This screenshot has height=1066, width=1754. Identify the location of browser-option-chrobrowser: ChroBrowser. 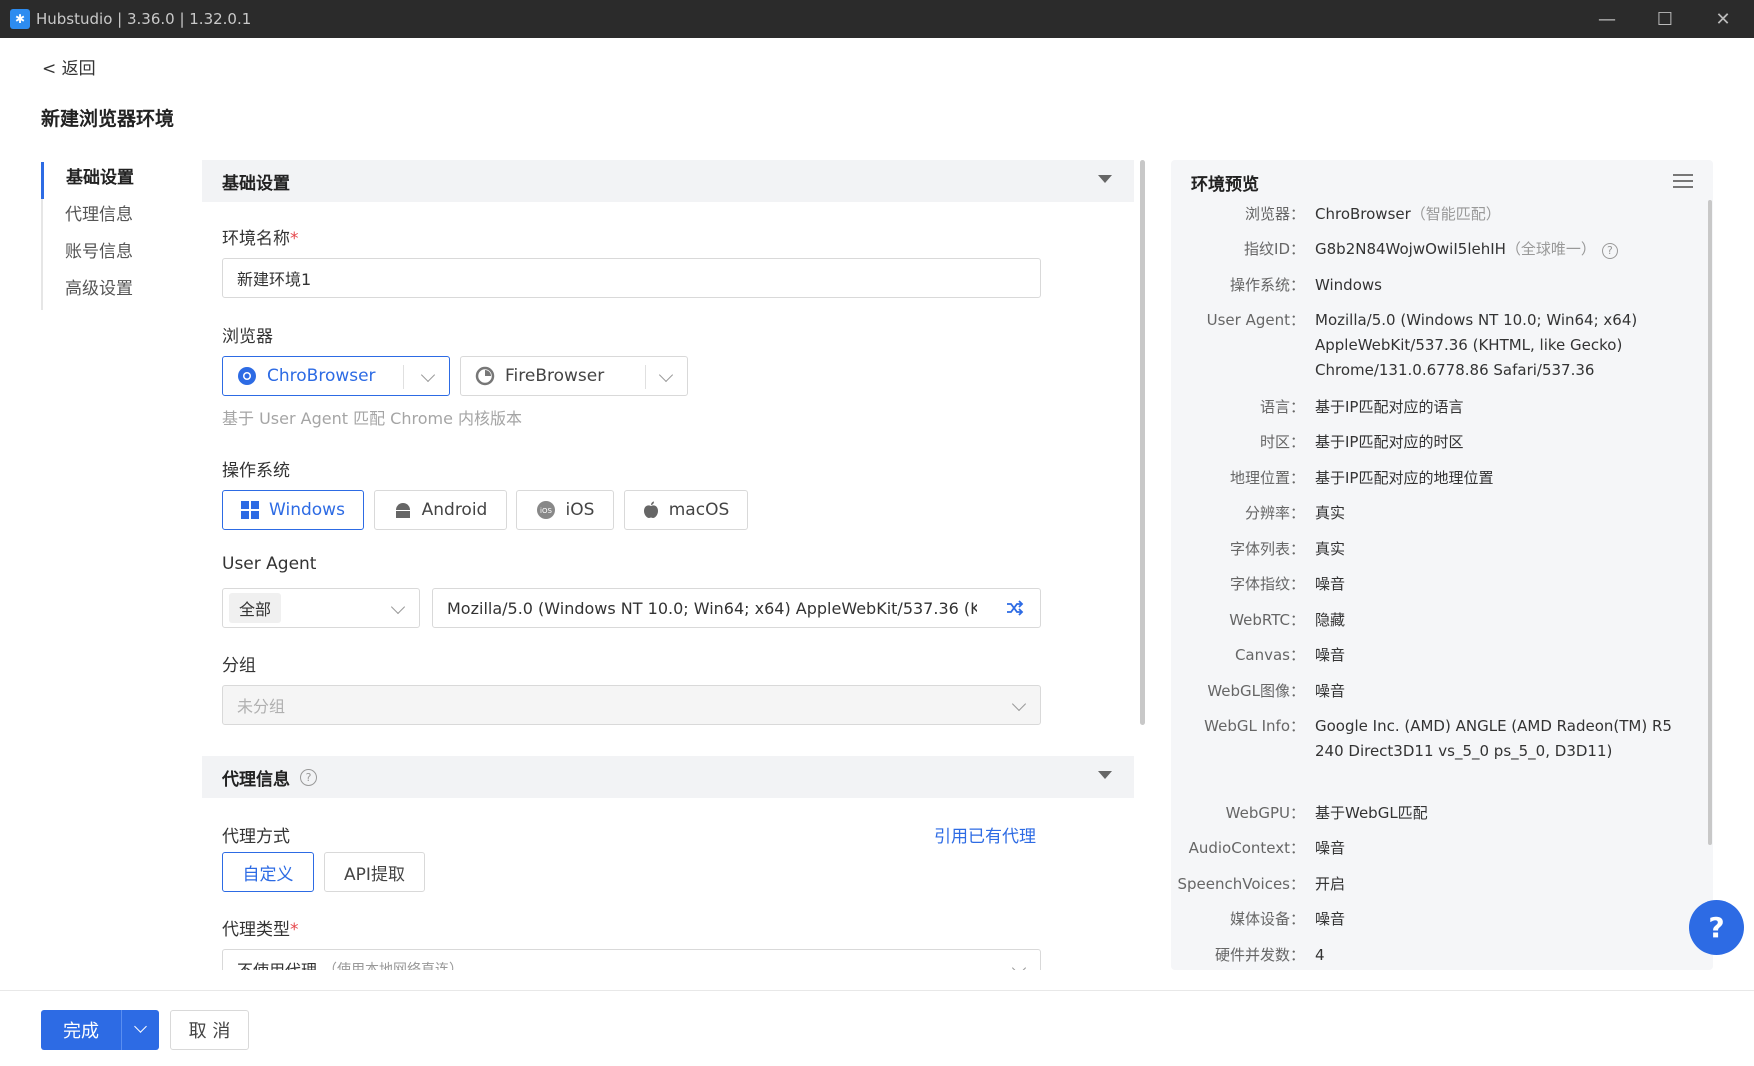
(336, 376).